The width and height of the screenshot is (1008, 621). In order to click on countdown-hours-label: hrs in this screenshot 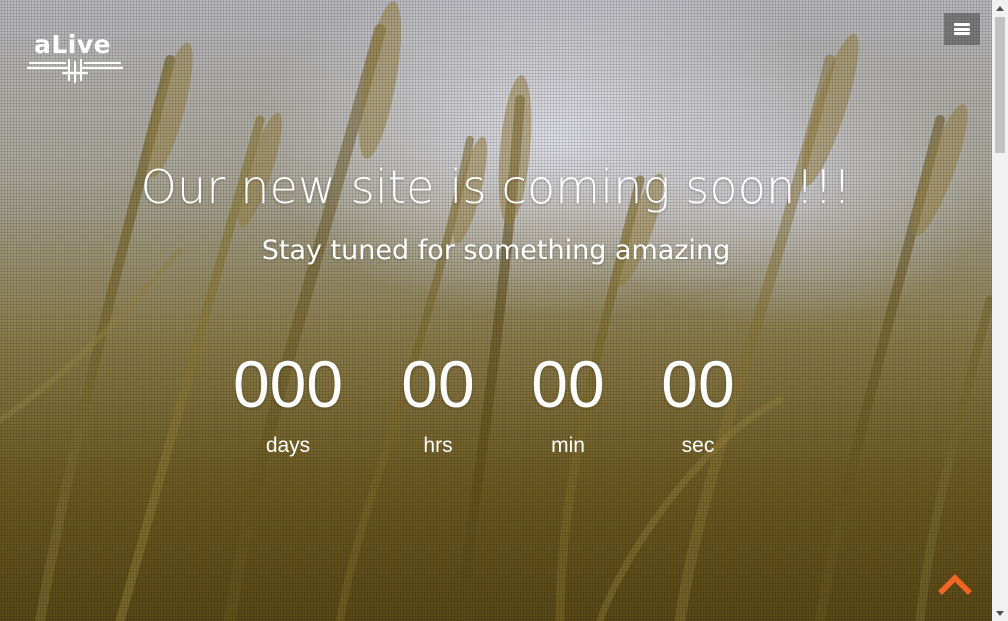, I will do `click(438, 445)`.